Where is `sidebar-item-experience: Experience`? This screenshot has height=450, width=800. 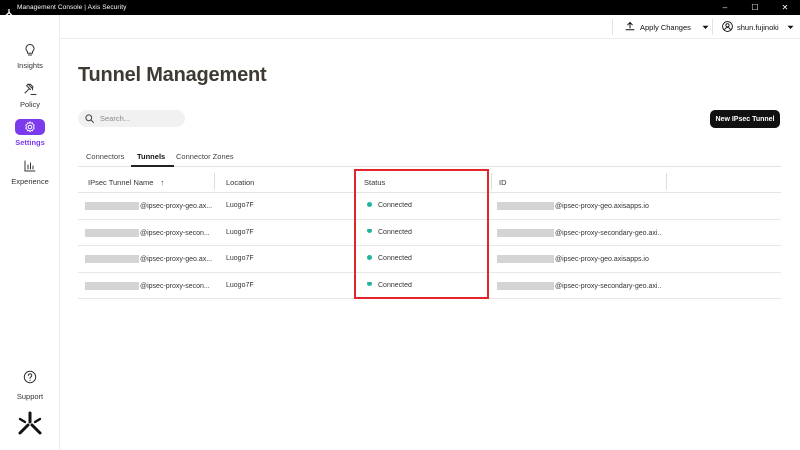
sidebar-item-experience: Experience is located at coordinates (30, 172).